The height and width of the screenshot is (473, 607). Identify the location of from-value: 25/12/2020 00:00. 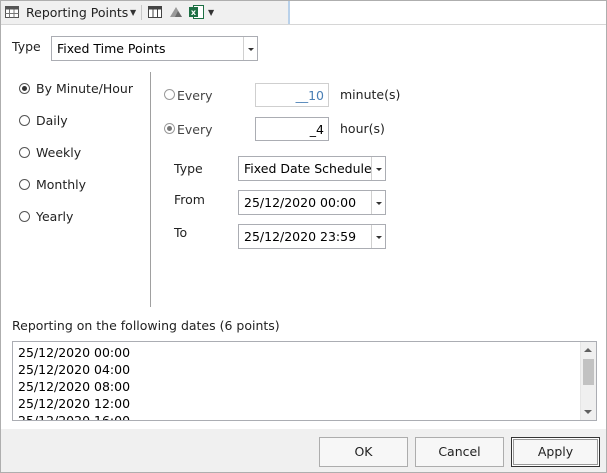
(300, 202).